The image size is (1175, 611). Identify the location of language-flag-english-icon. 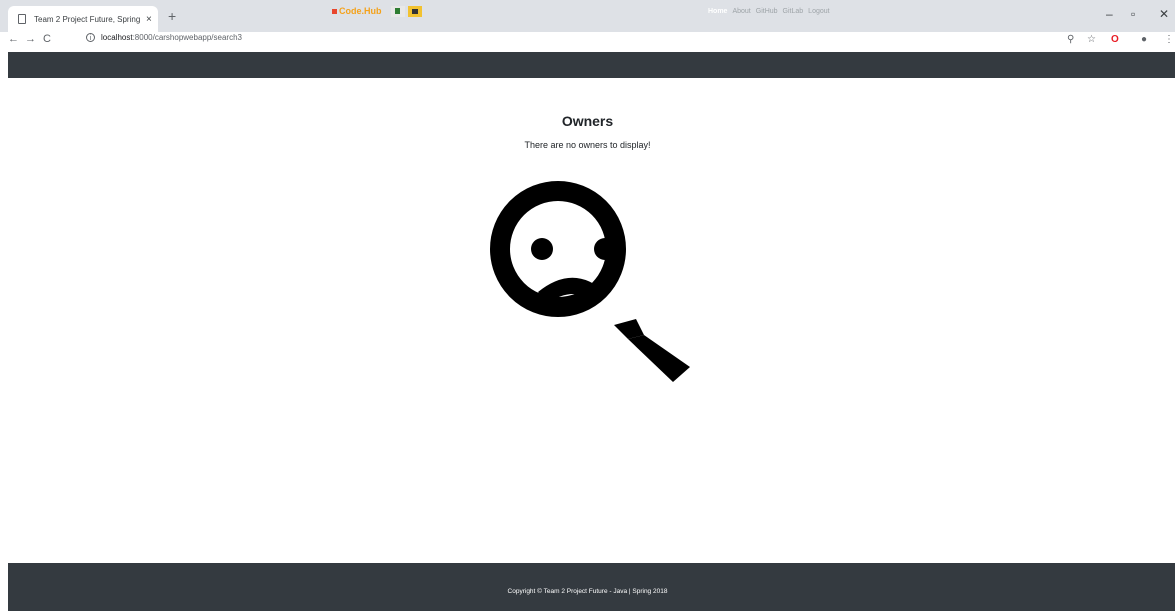
(415, 11).